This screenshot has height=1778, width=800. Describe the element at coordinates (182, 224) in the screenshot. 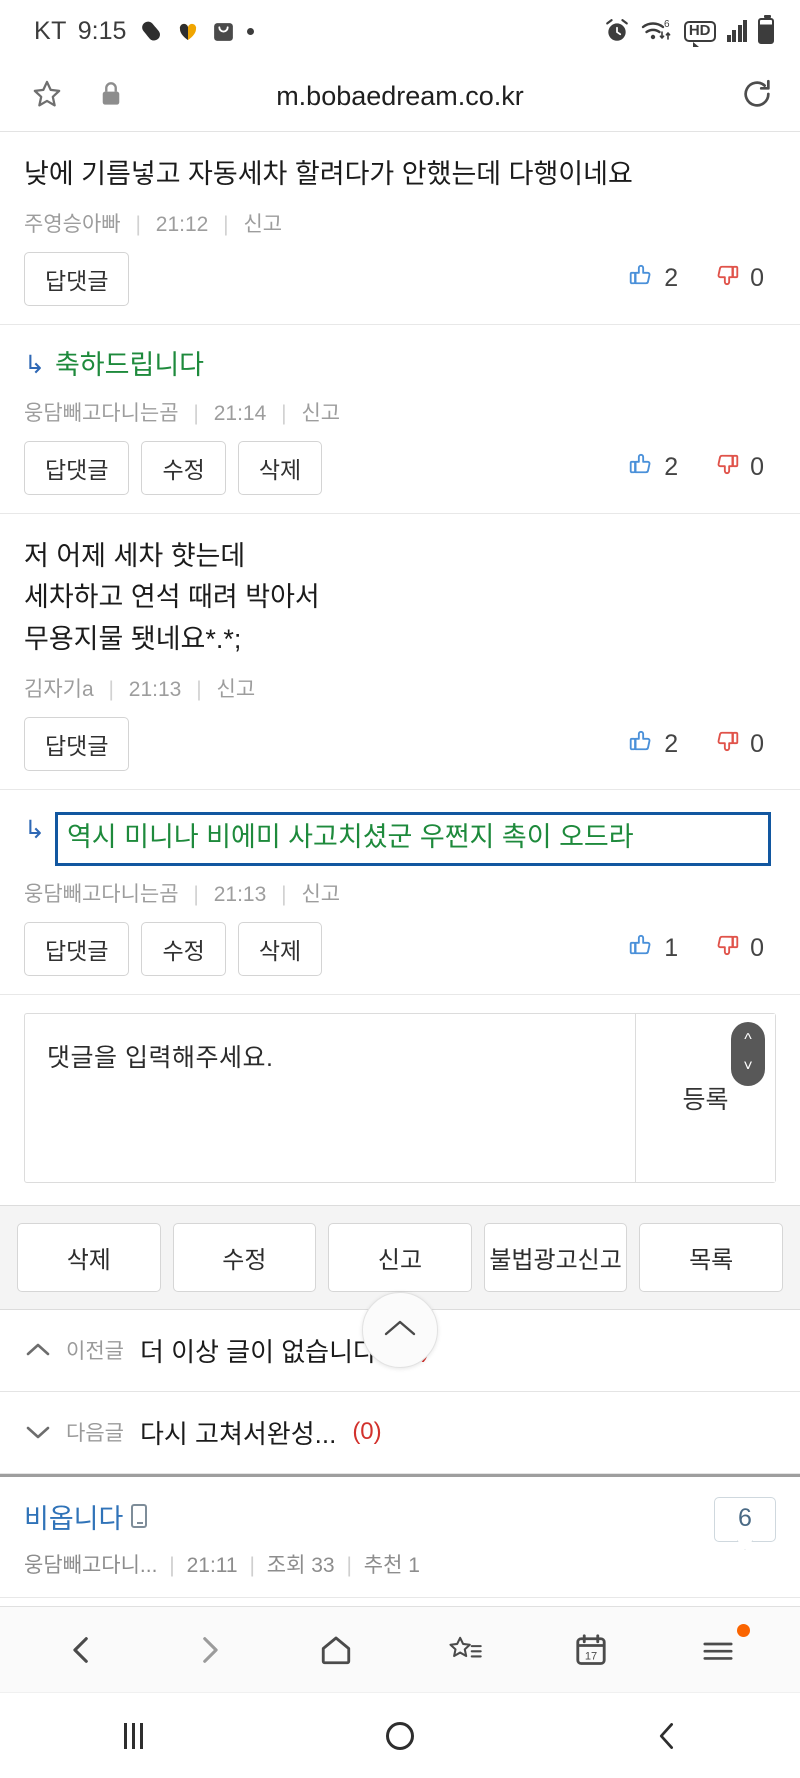

I see `comment-time: 21:12` at that location.